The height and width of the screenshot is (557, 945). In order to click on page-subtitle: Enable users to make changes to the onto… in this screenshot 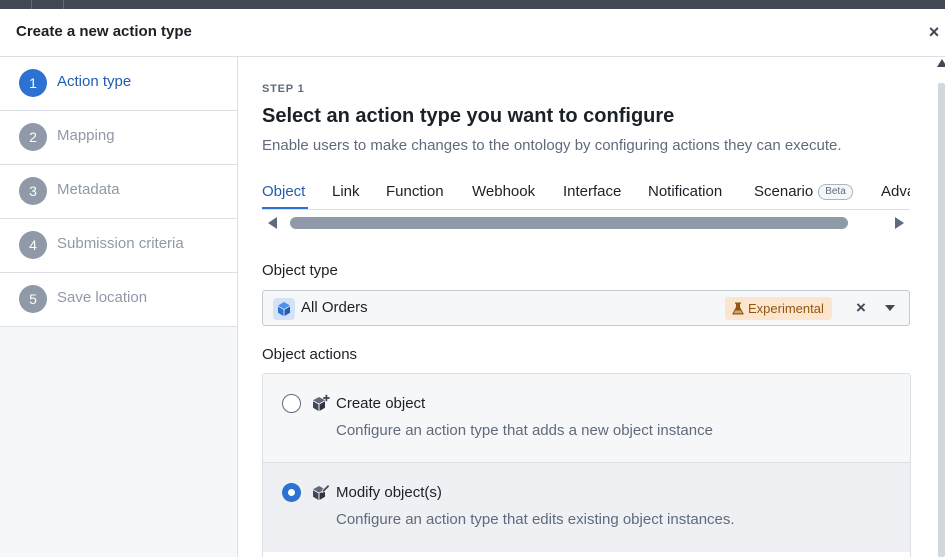, I will do `click(552, 145)`.